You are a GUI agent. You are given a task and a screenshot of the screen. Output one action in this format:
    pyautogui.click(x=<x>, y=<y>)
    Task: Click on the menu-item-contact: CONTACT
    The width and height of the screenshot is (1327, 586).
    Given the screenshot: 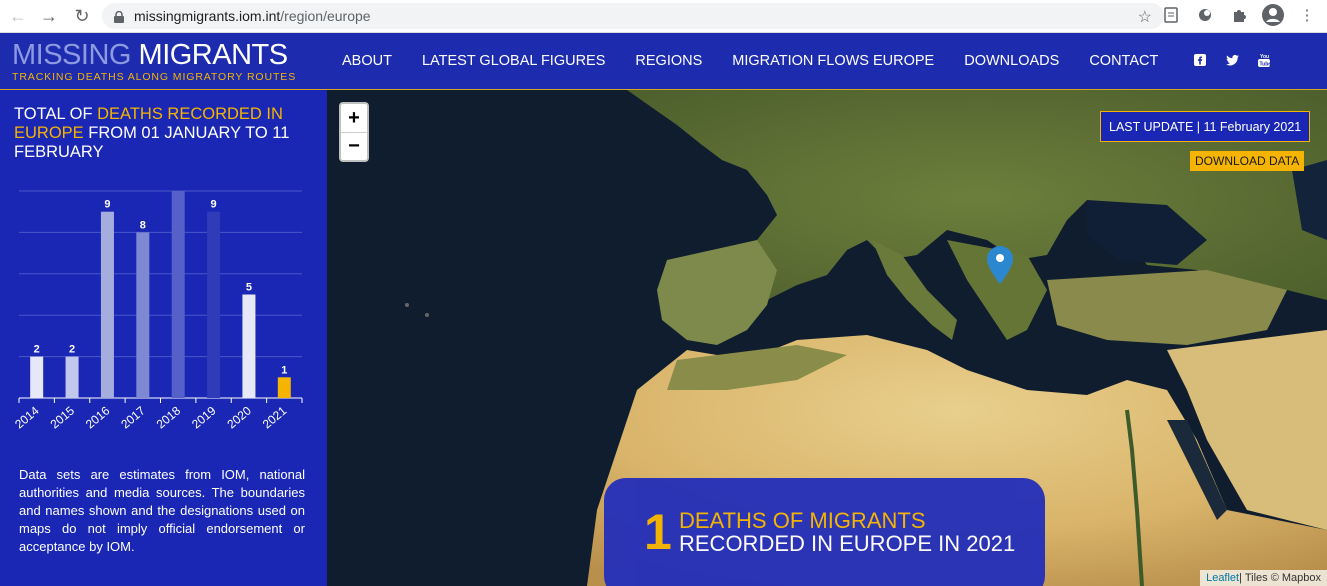 What is the action you would take?
    pyautogui.click(x=1123, y=61)
    